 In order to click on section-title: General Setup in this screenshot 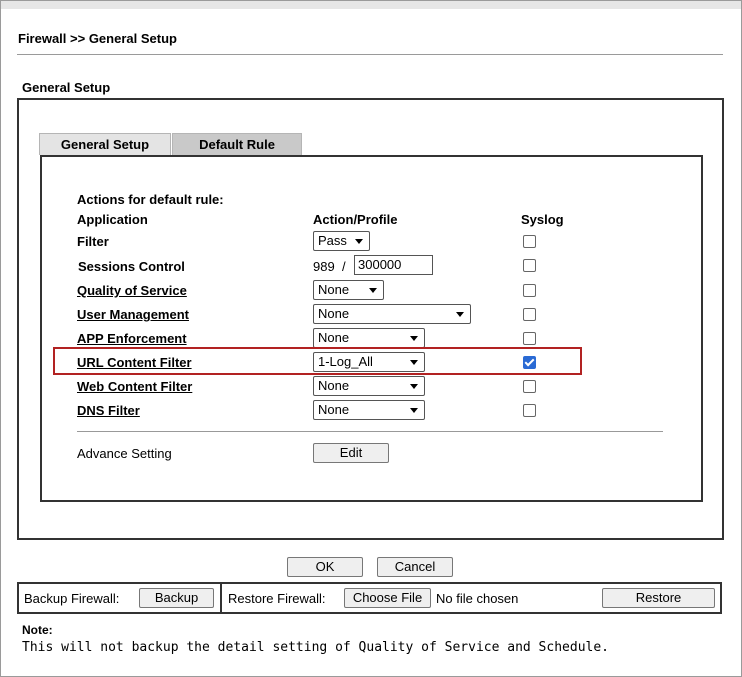, I will do `click(66, 87)`.